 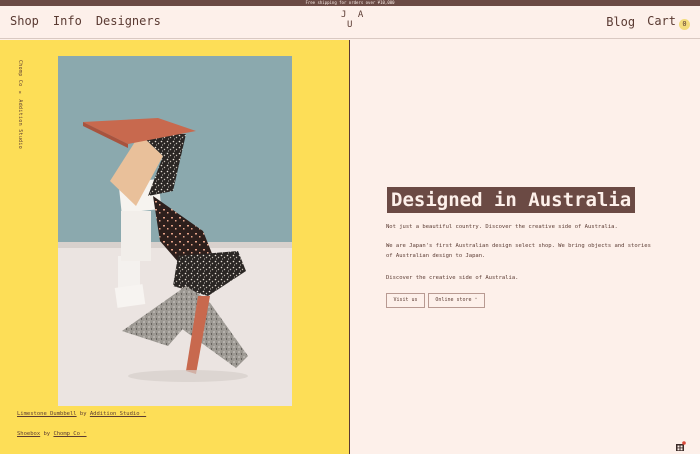 I want to click on utility-nav: Blog Cart 0, so click(x=648, y=22).